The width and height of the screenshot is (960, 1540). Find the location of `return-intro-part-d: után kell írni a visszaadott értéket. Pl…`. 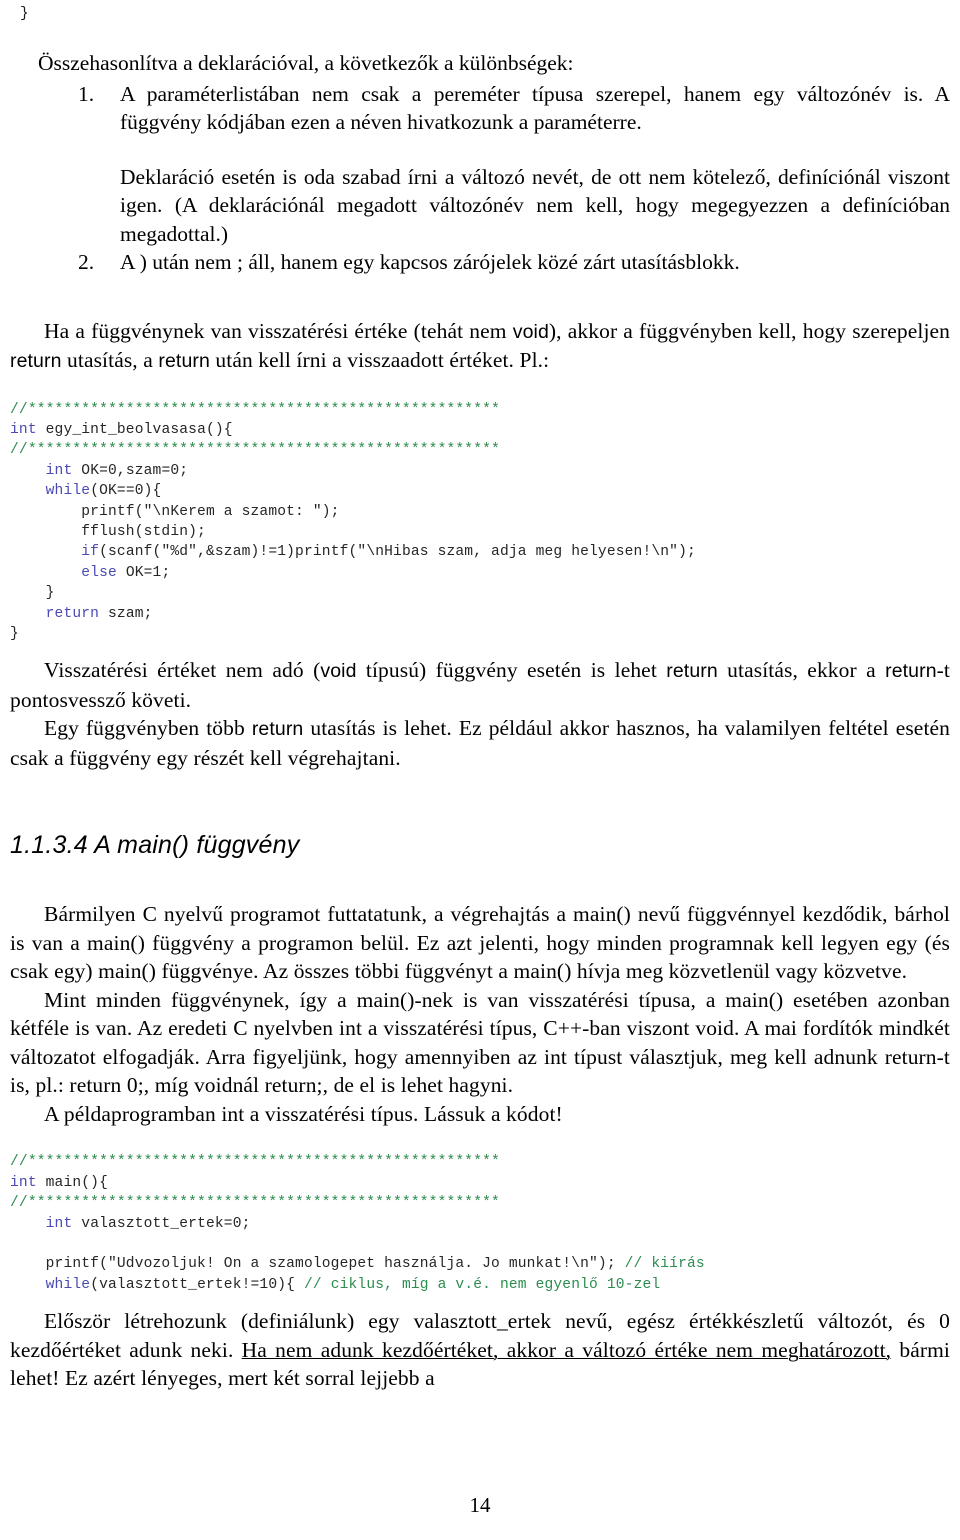

return-intro-part-d: után kell írni a visszaadott értéket. Pl… is located at coordinates (379, 360).